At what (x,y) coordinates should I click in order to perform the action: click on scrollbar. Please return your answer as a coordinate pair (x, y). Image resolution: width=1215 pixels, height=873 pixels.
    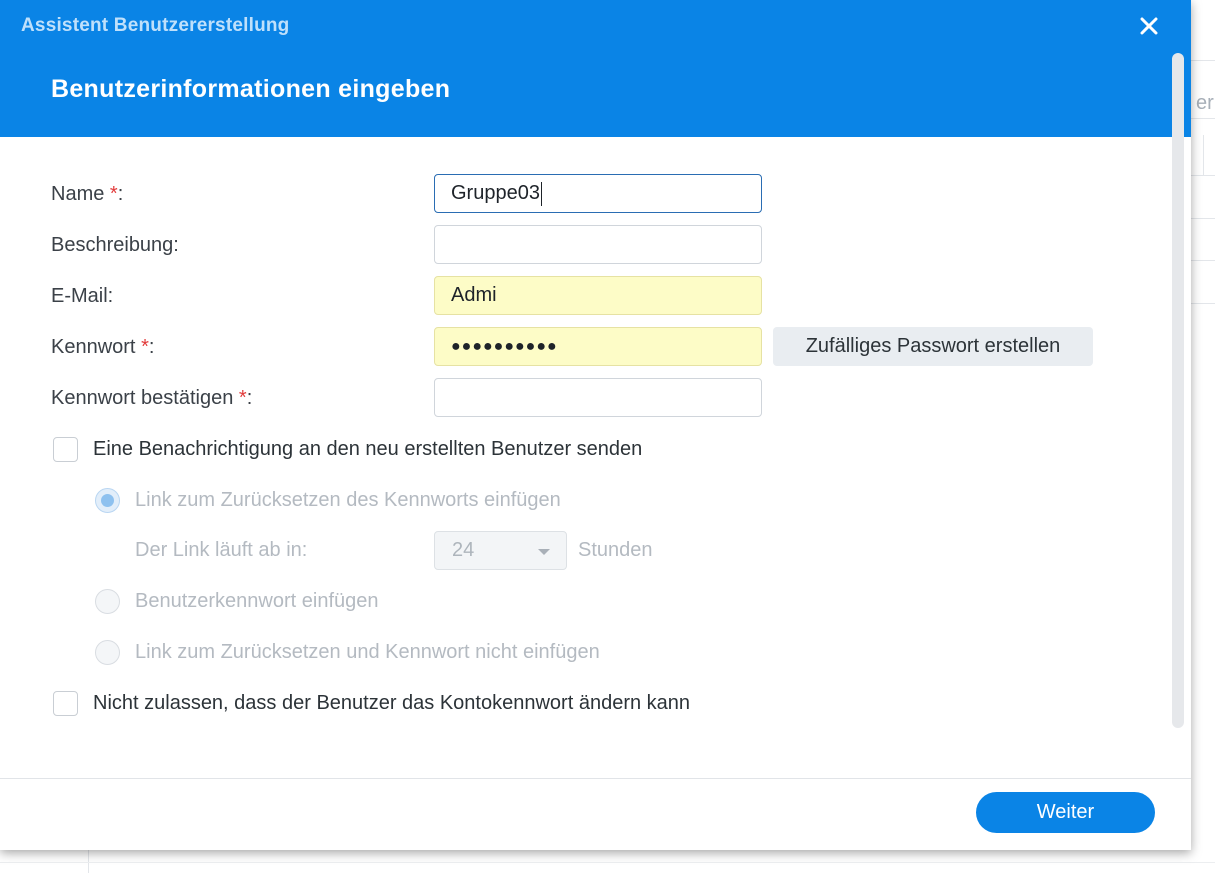
    Looking at the image, I should click on (1178, 390).